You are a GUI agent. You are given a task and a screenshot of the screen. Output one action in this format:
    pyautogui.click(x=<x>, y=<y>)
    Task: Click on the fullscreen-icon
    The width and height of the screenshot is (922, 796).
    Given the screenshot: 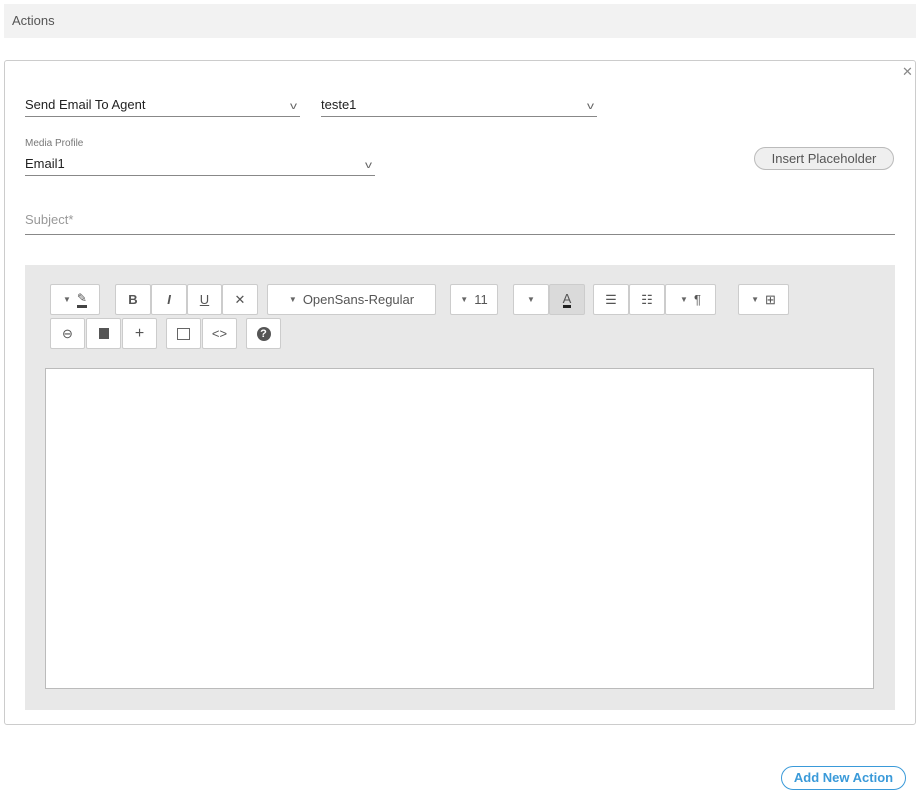 What is the action you would take?
    pyautogui.click(x=183, y=333)
    